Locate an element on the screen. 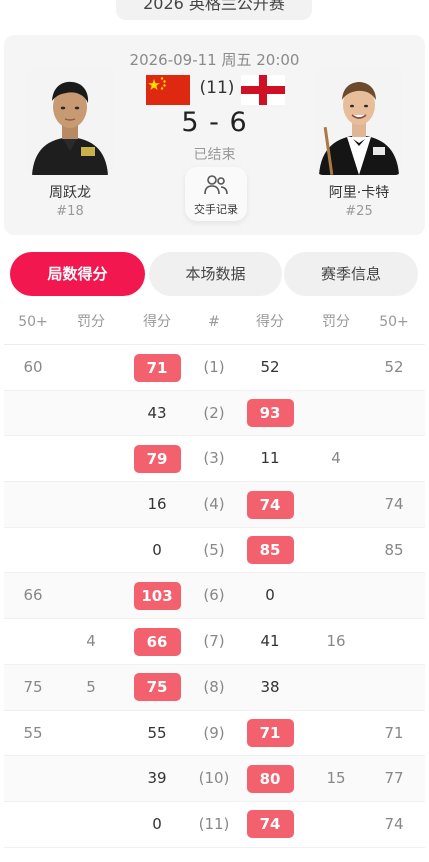  left-penalty-cell: 4 is located at coordinates (91, 641).